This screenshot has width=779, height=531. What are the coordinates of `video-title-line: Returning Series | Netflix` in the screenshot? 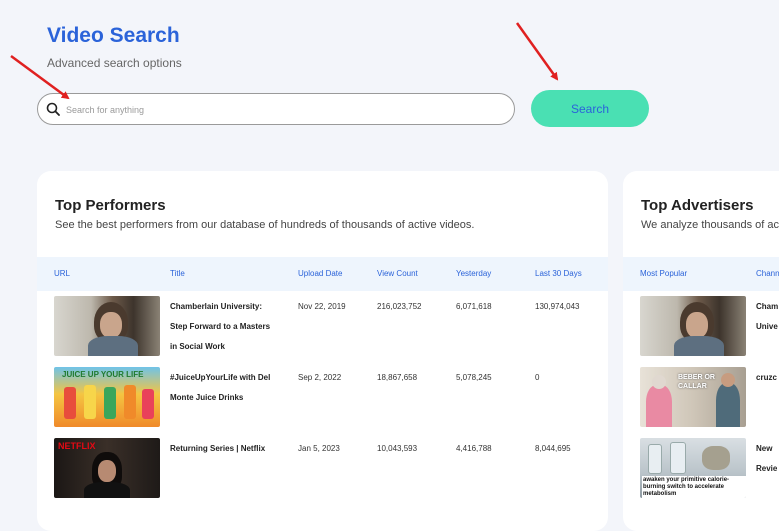 It's located at (218, 448).